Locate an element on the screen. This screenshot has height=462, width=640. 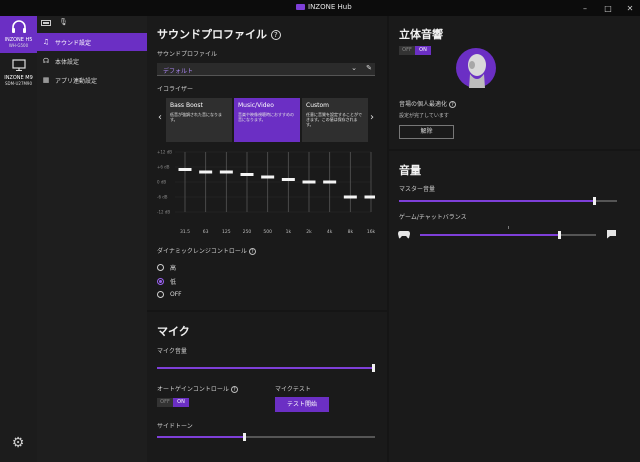
mic-volume-slider is located at coordinates (266, 368).